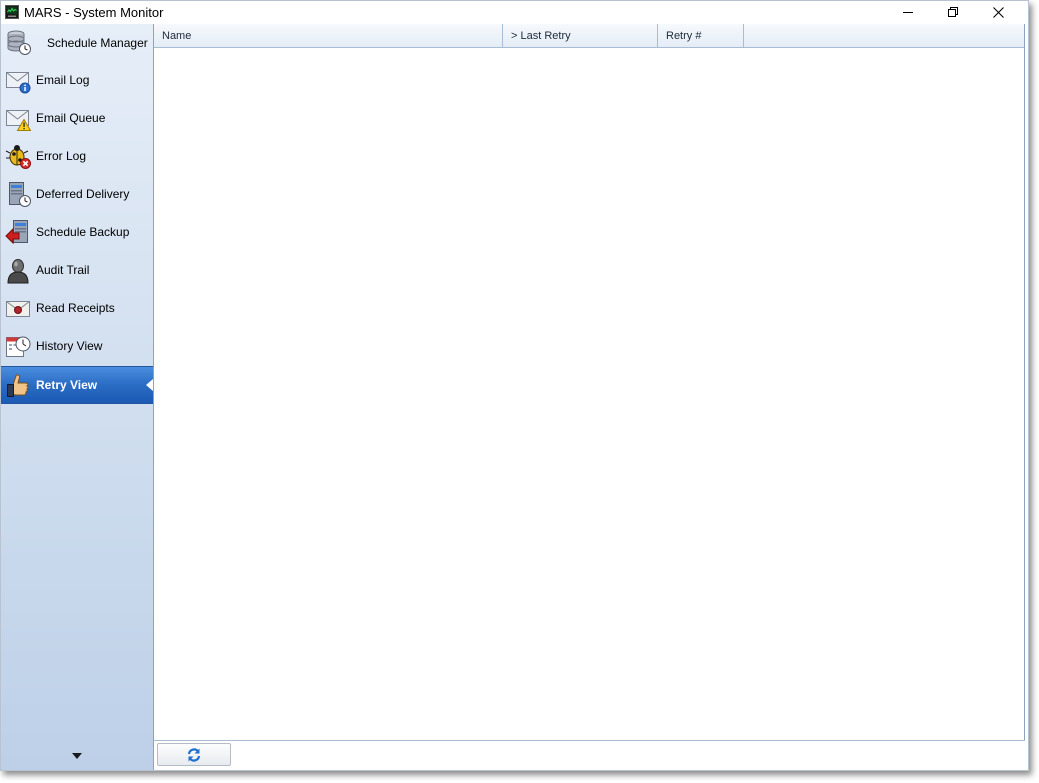 This screenshot has height=783, width=1039. Describe the element at coordinates (18, 156) in the screenshot. I see `error-log-icon` at that location.